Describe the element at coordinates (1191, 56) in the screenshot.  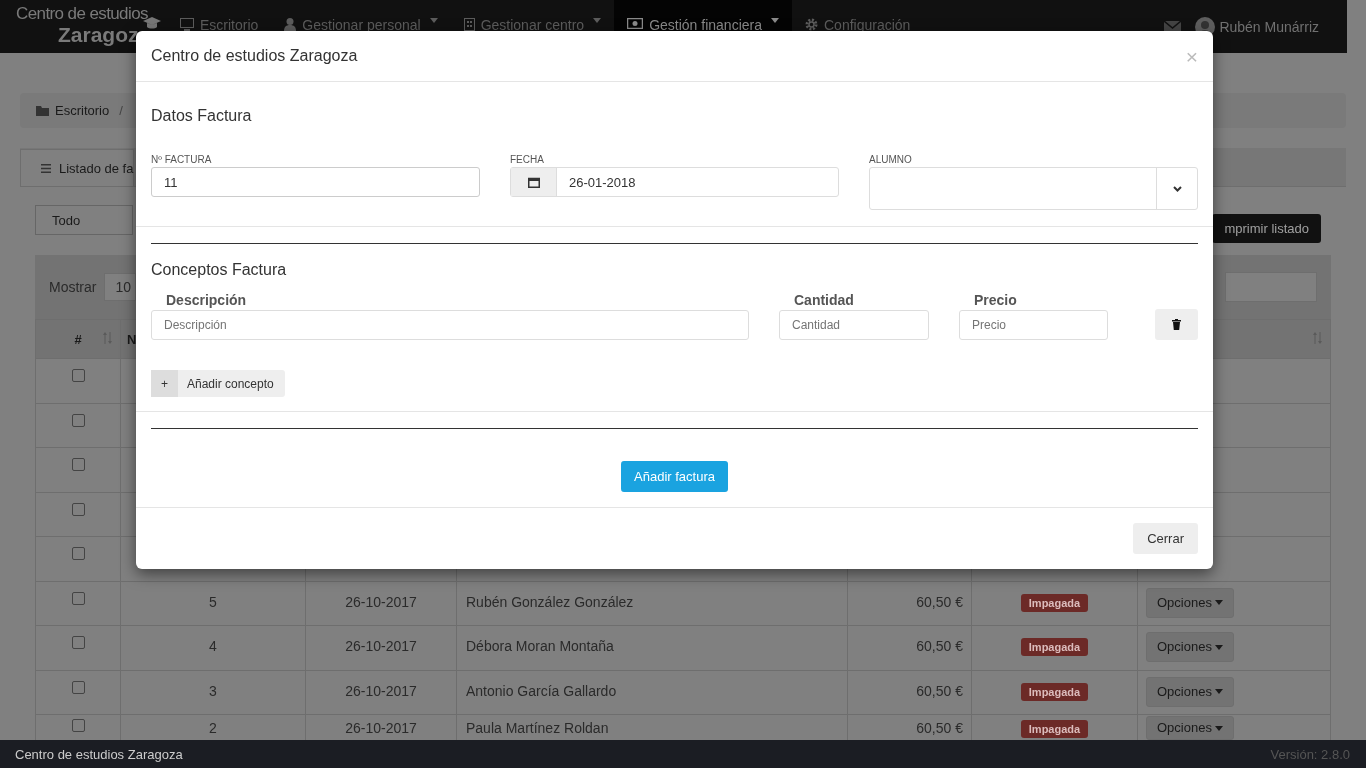
I see `close-button: ×` at that location.